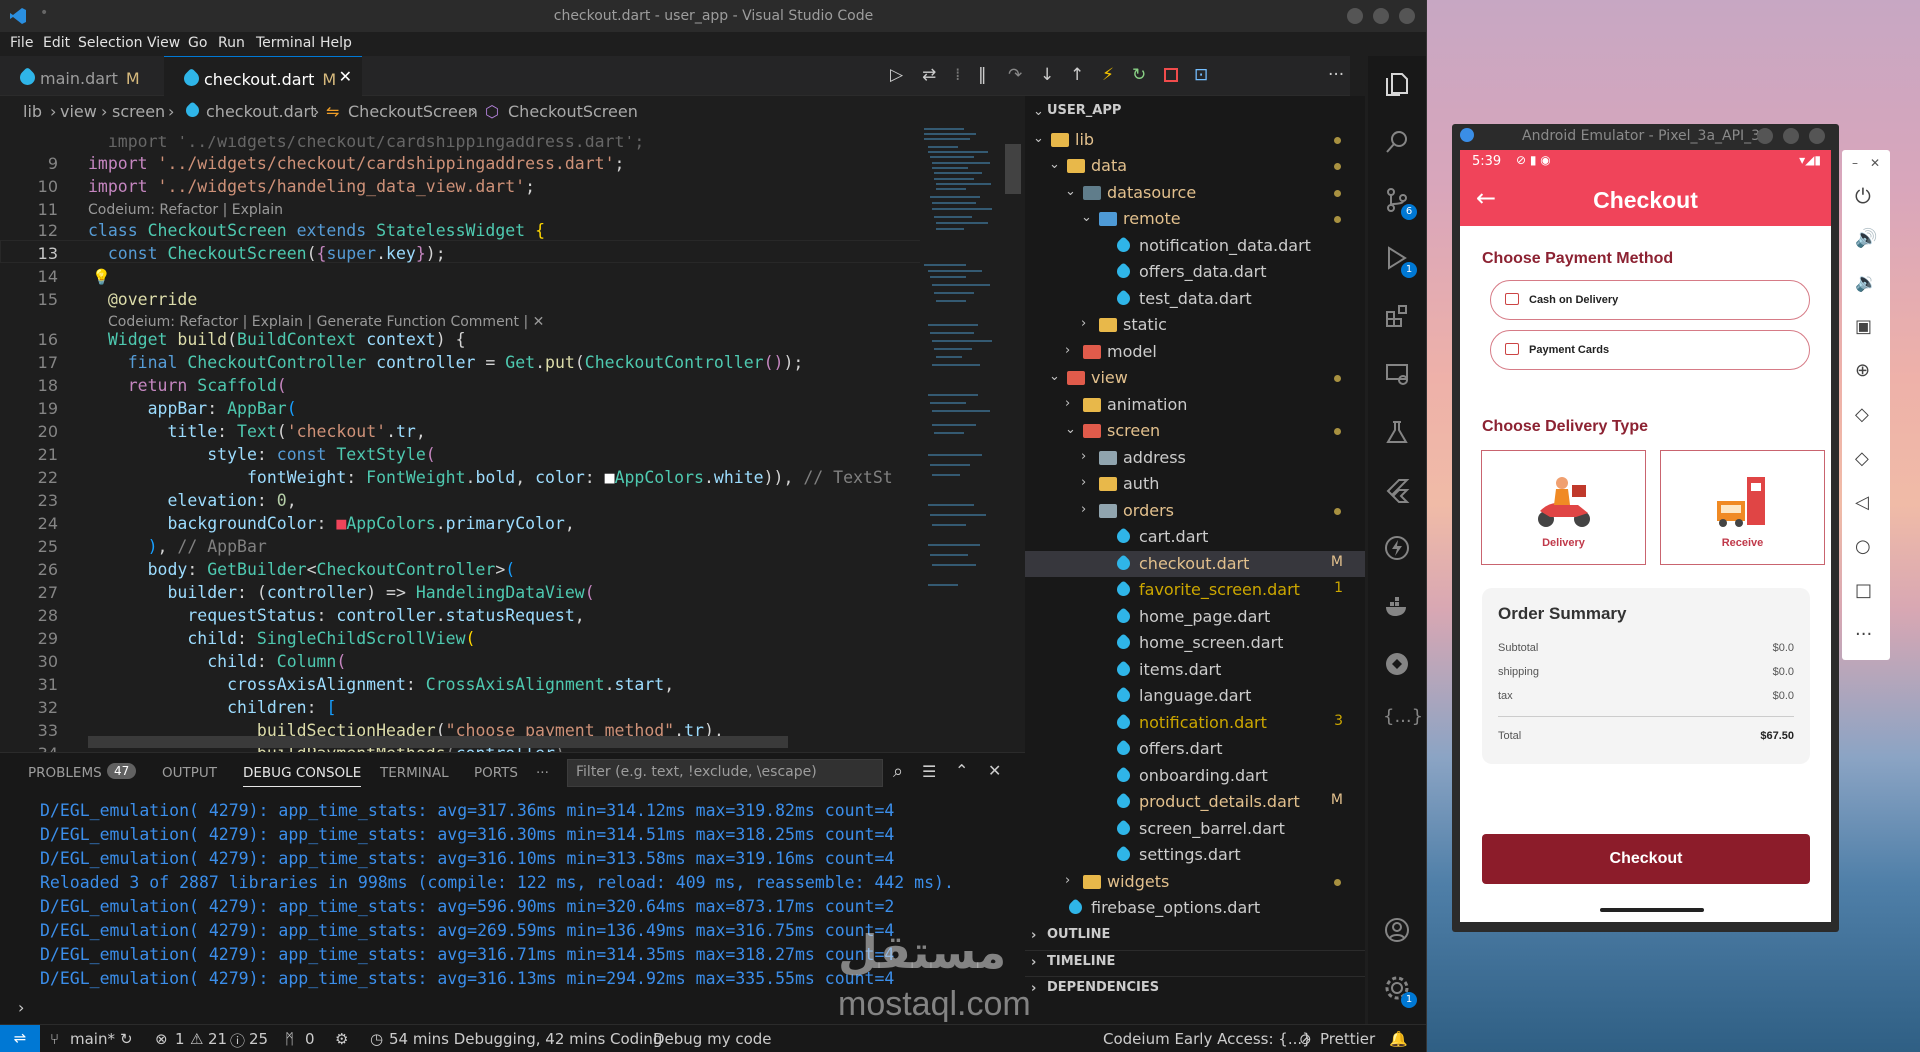  Describe the element at coordinates (962, 384) in the screenshot. I see `minimap` at that location.